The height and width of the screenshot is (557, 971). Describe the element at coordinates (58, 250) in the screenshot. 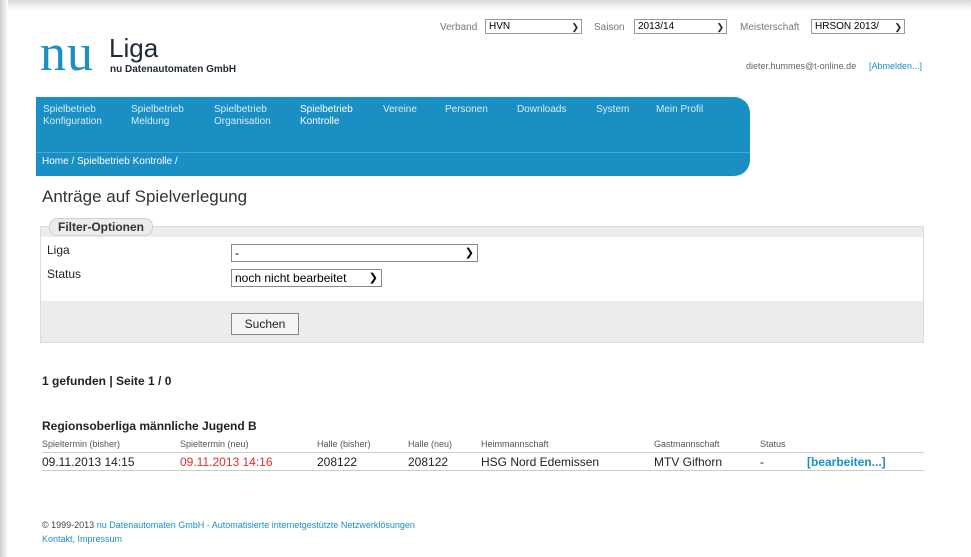

I see `liga-label: Liga` at that location.